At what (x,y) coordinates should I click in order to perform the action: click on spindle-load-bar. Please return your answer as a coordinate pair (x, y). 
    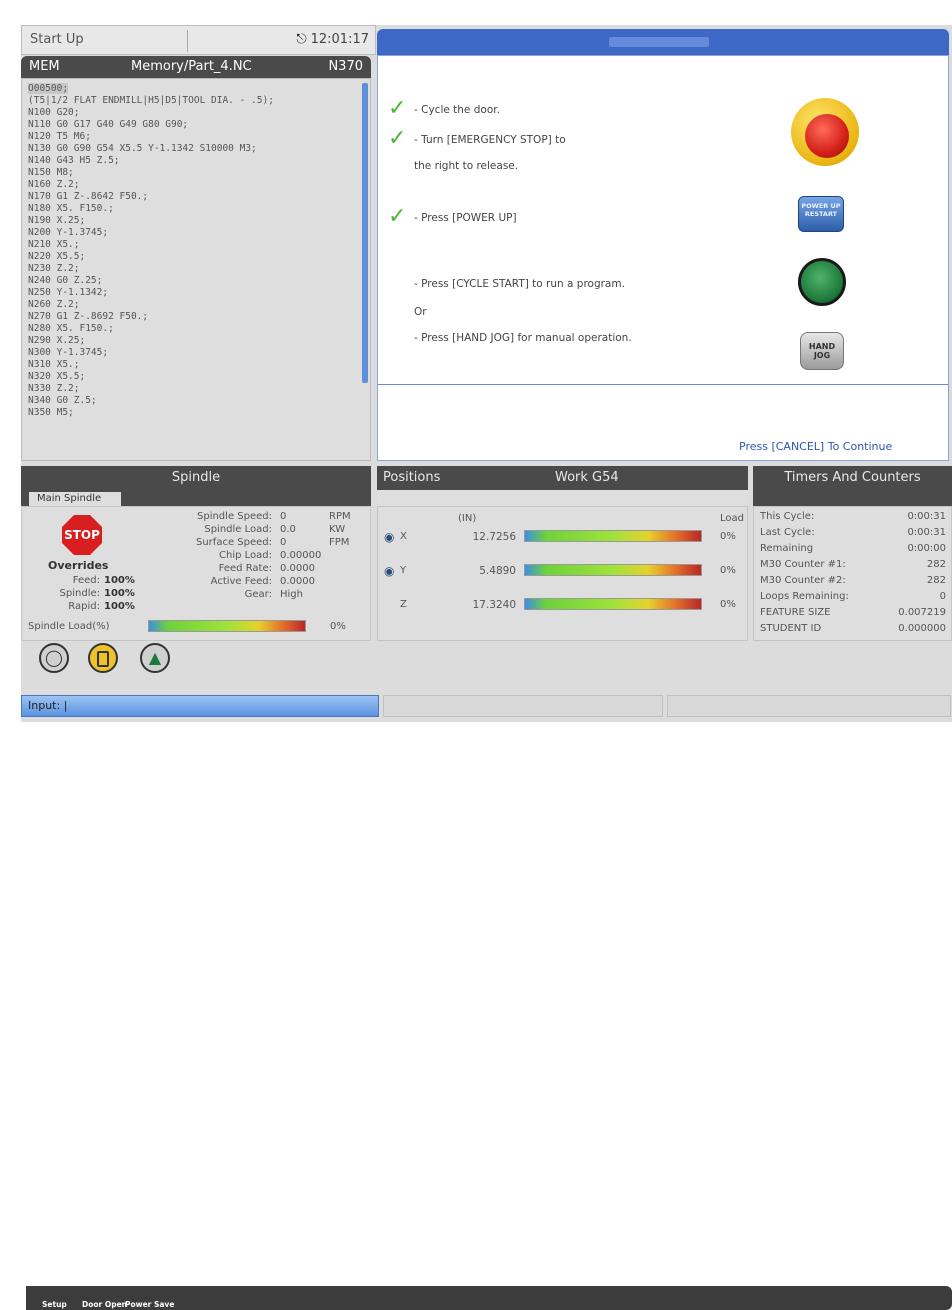
    Looking at the image, I should click on (227, 626).